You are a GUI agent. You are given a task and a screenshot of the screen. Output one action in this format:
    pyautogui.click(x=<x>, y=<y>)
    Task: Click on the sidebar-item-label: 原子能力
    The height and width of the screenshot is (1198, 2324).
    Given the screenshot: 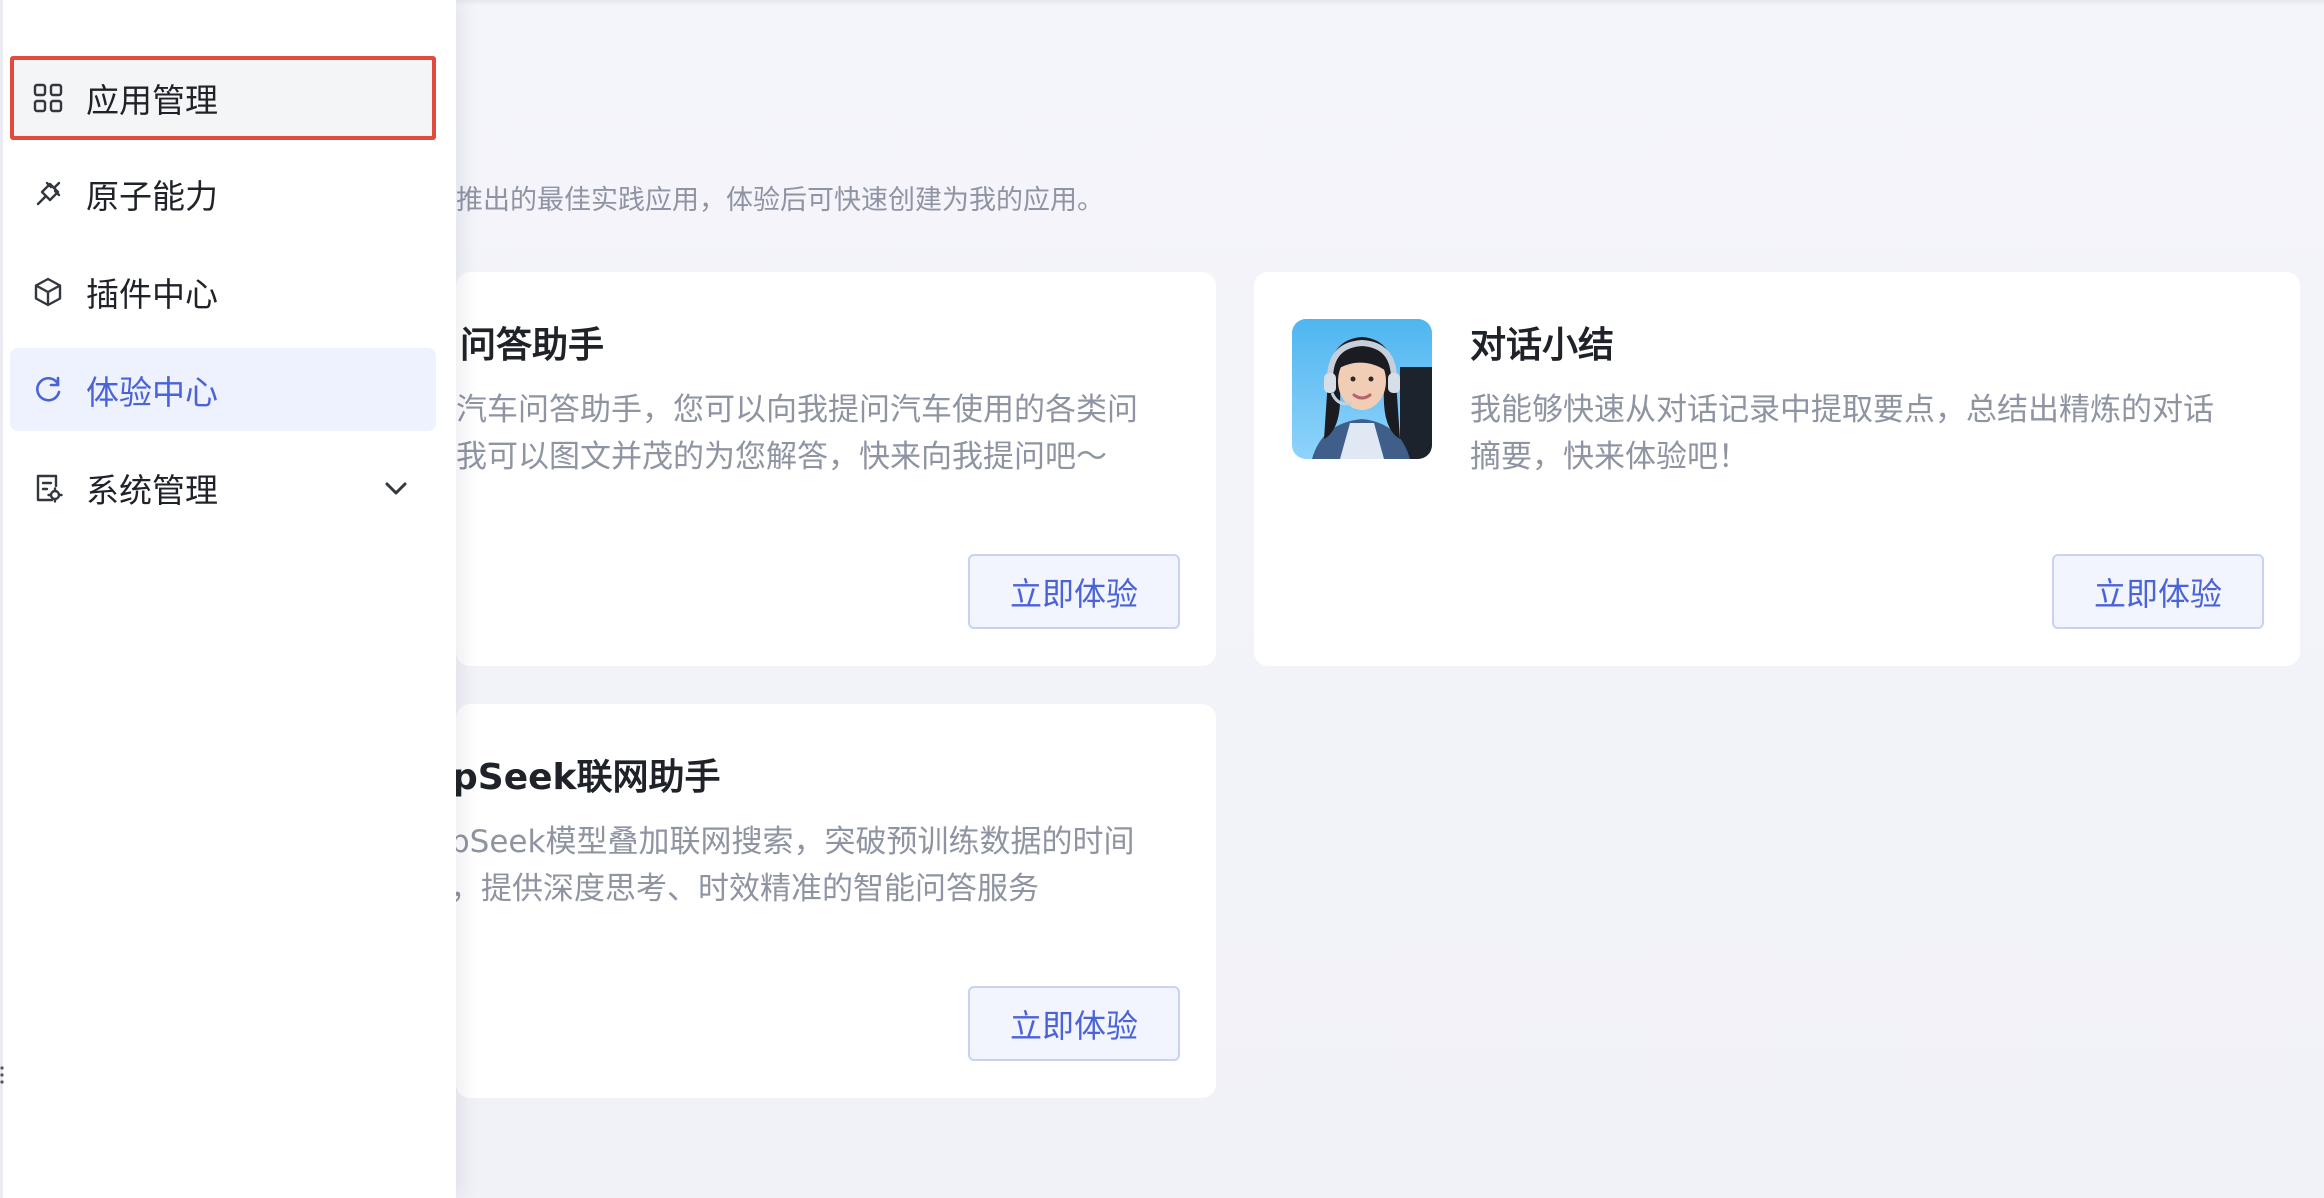 What is the action you would take?
    pyautogui.click(x=152, y=196)
    